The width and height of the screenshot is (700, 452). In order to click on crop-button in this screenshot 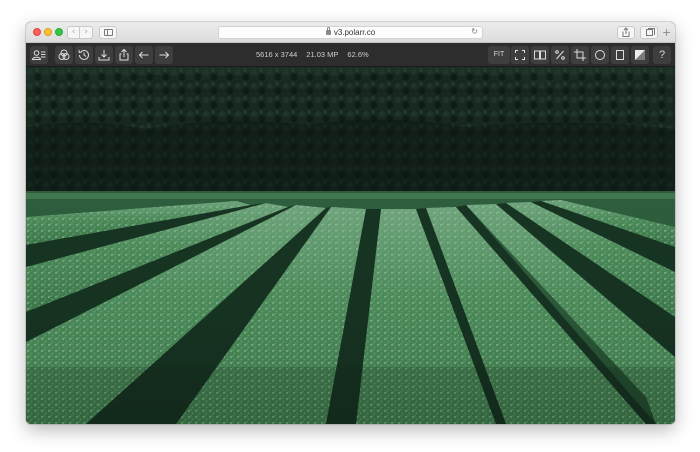, I will do `click(580, 55)`.